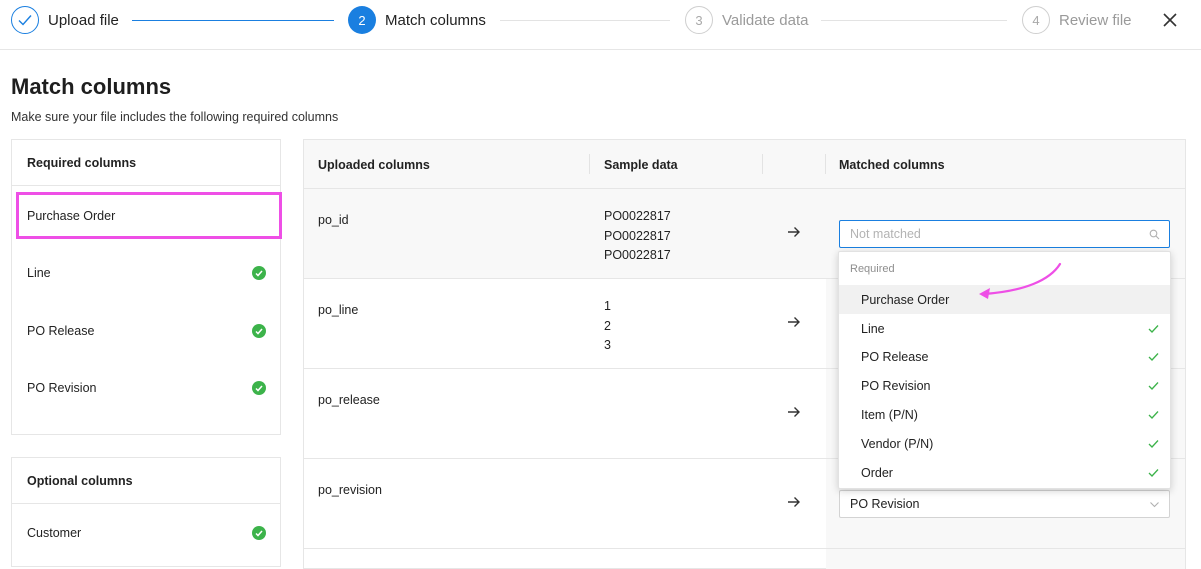  What do you see at coordinates (146, 533) in the screenshot?
I see `optional-item-customer: Customer` at bounding box center [146, 533].